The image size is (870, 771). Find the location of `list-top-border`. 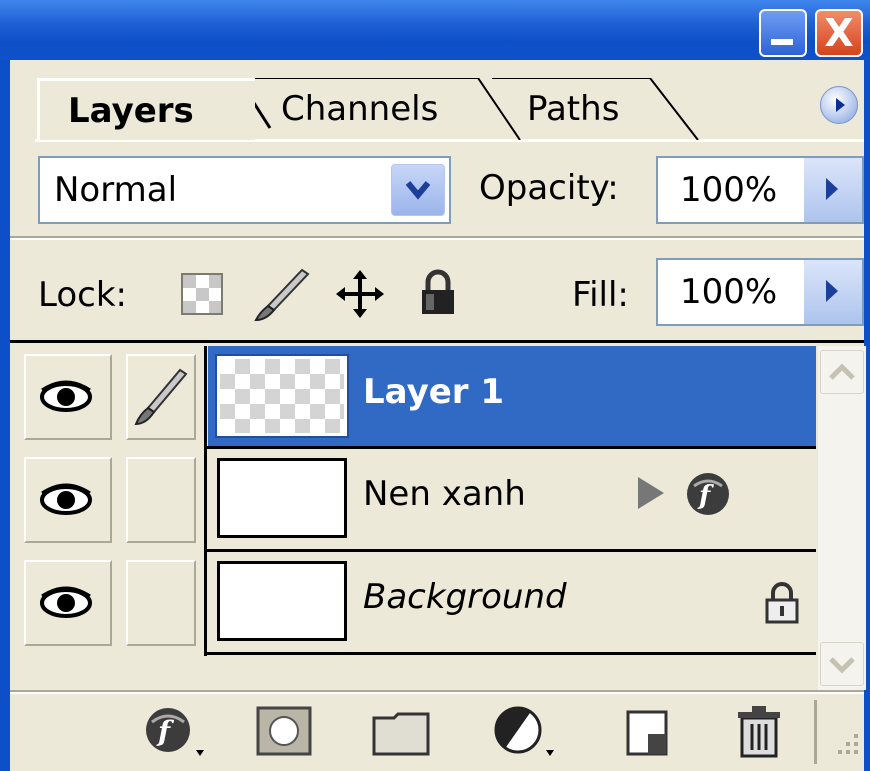

list-top-border is located at coordinates (437, 341).